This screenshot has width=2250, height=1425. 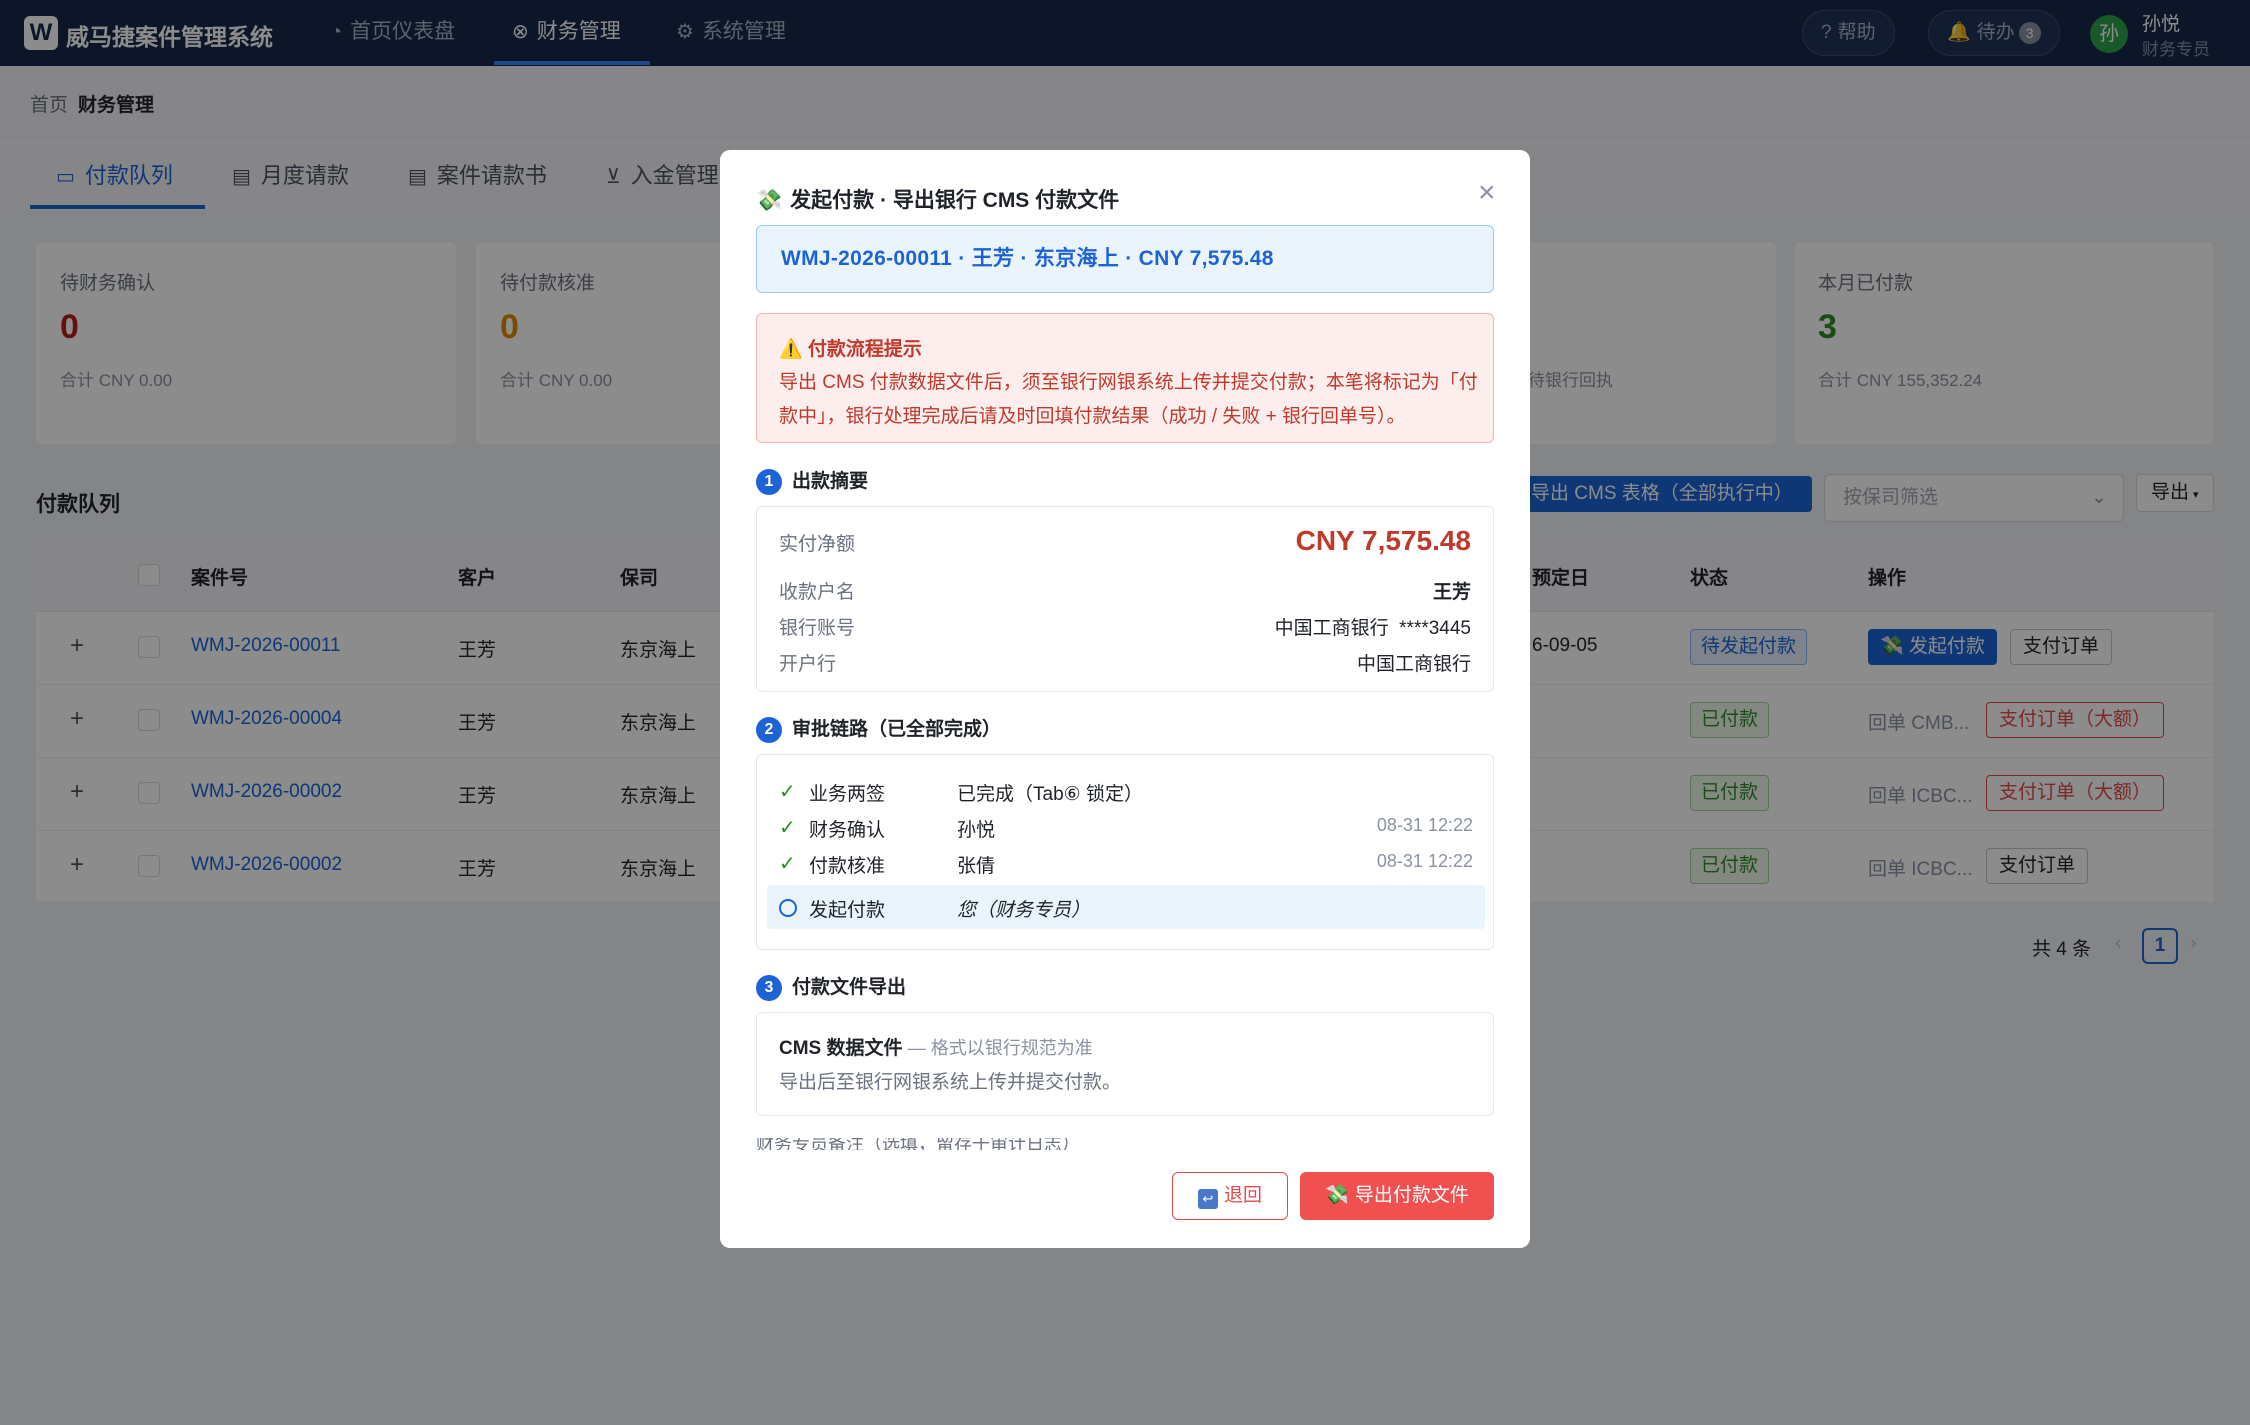 I want to click on close-icon: ×, so click(x=1487, y=193).